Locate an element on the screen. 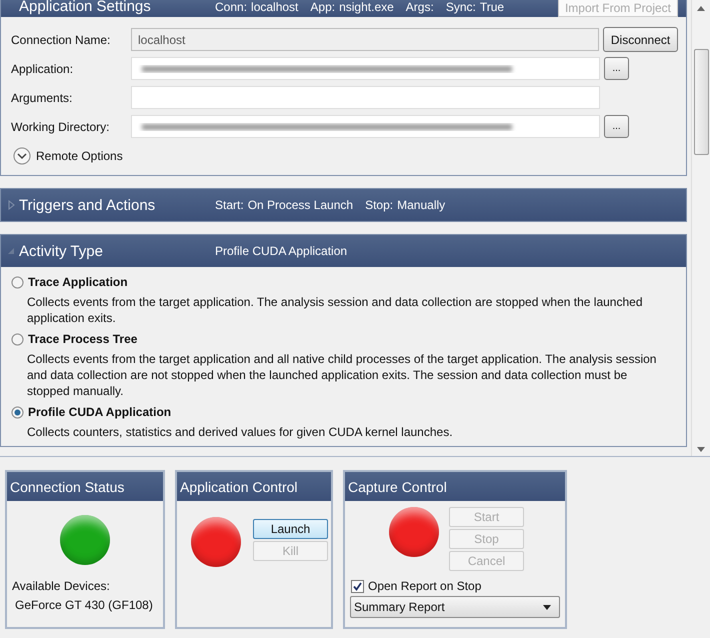  device-name: GeForce GT 430 (GF108) is located at coordinates (84, 605).